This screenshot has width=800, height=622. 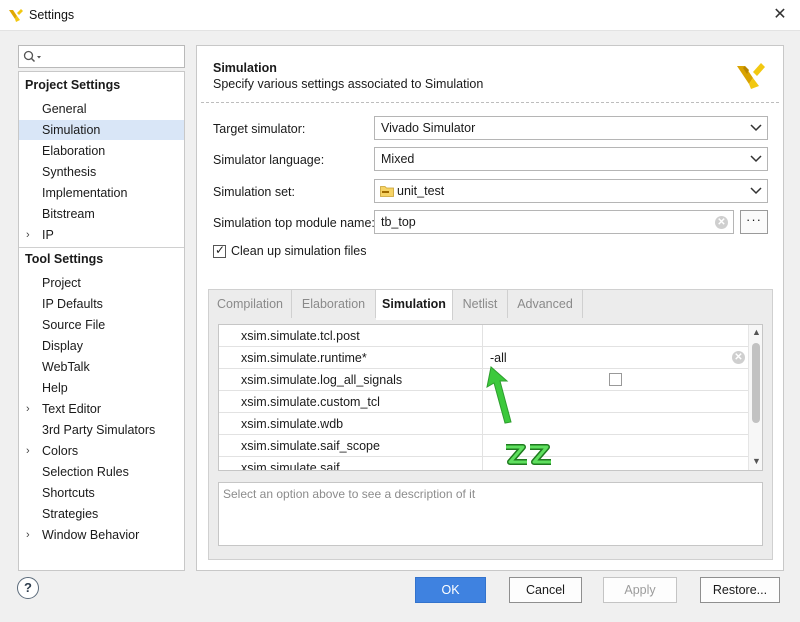 What do you see at coordinates (554, 222) in the screenshot?
I see `top-module-input: tb_top ✕` at bounding box center [554, 222].